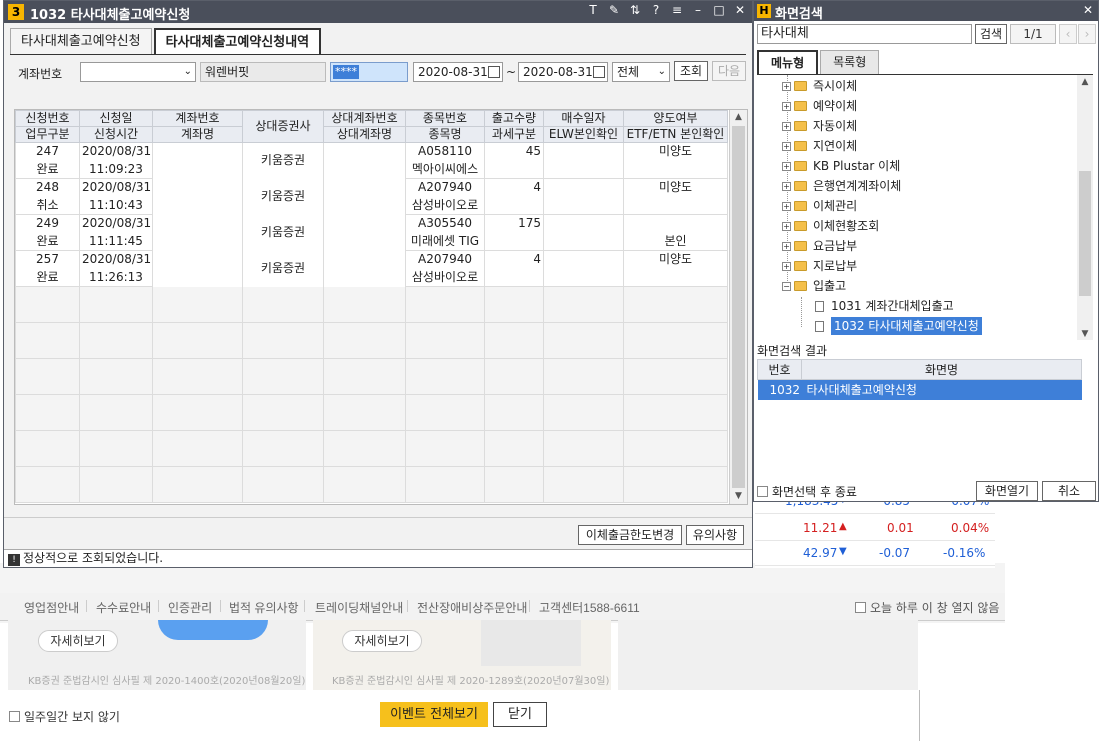  I want to click on collapse-icon: −, so click(786, 286).